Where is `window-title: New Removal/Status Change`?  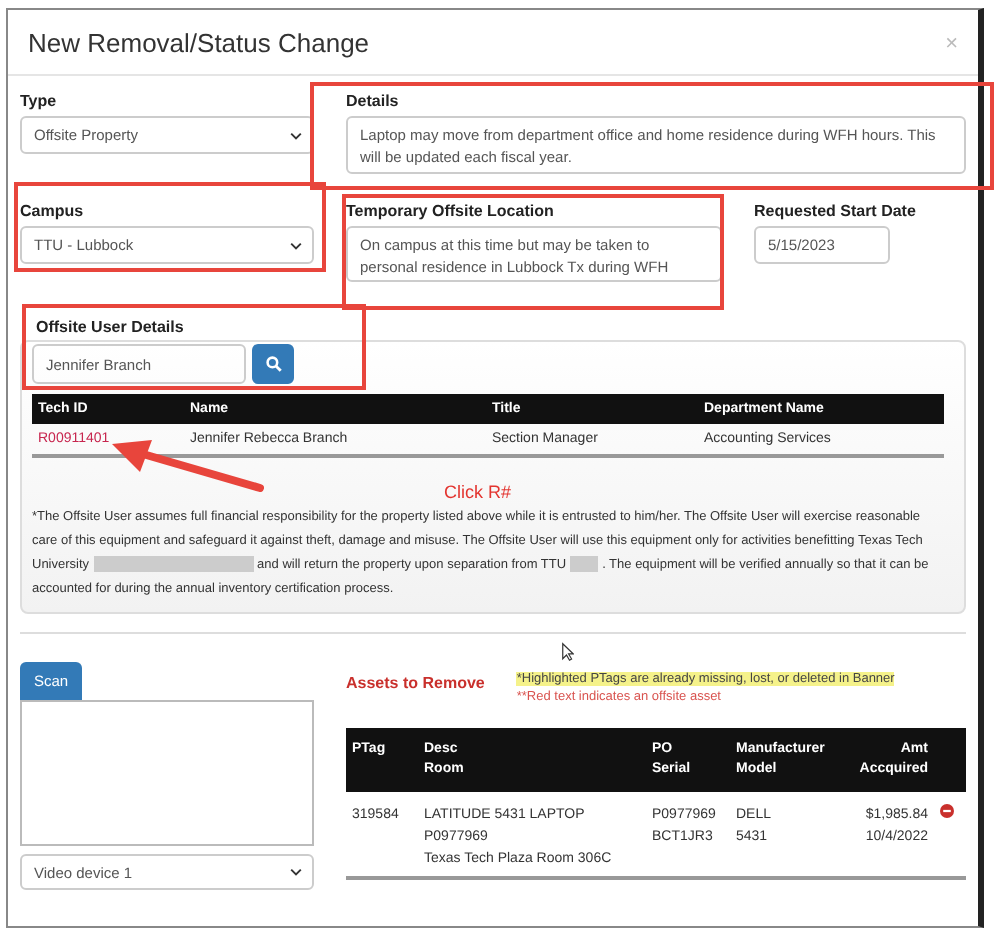 window-title: New Removal/Status Change is located at coordinates (199, 43).